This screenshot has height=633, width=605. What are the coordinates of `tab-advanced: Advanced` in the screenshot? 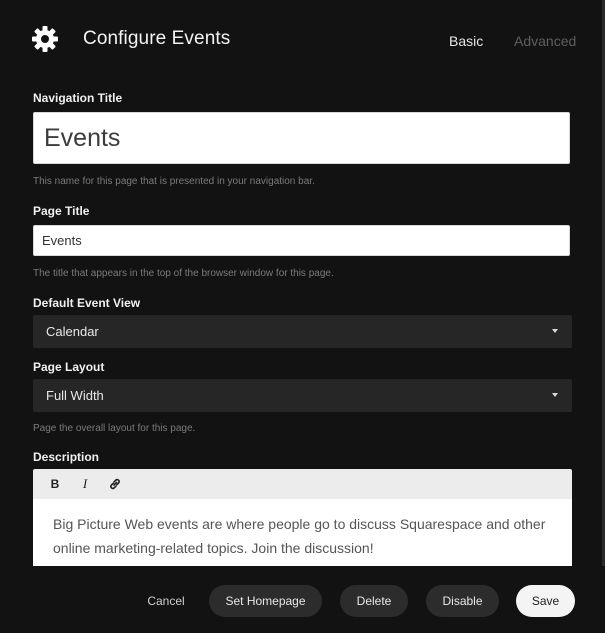 It's located at (545, 41).